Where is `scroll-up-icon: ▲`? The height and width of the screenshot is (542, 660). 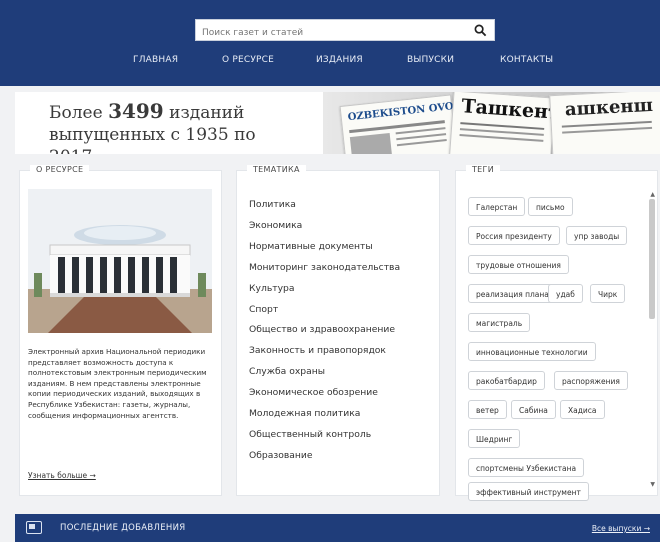 scroll-up-icon: ▲ is located at coordinates (652, 194).